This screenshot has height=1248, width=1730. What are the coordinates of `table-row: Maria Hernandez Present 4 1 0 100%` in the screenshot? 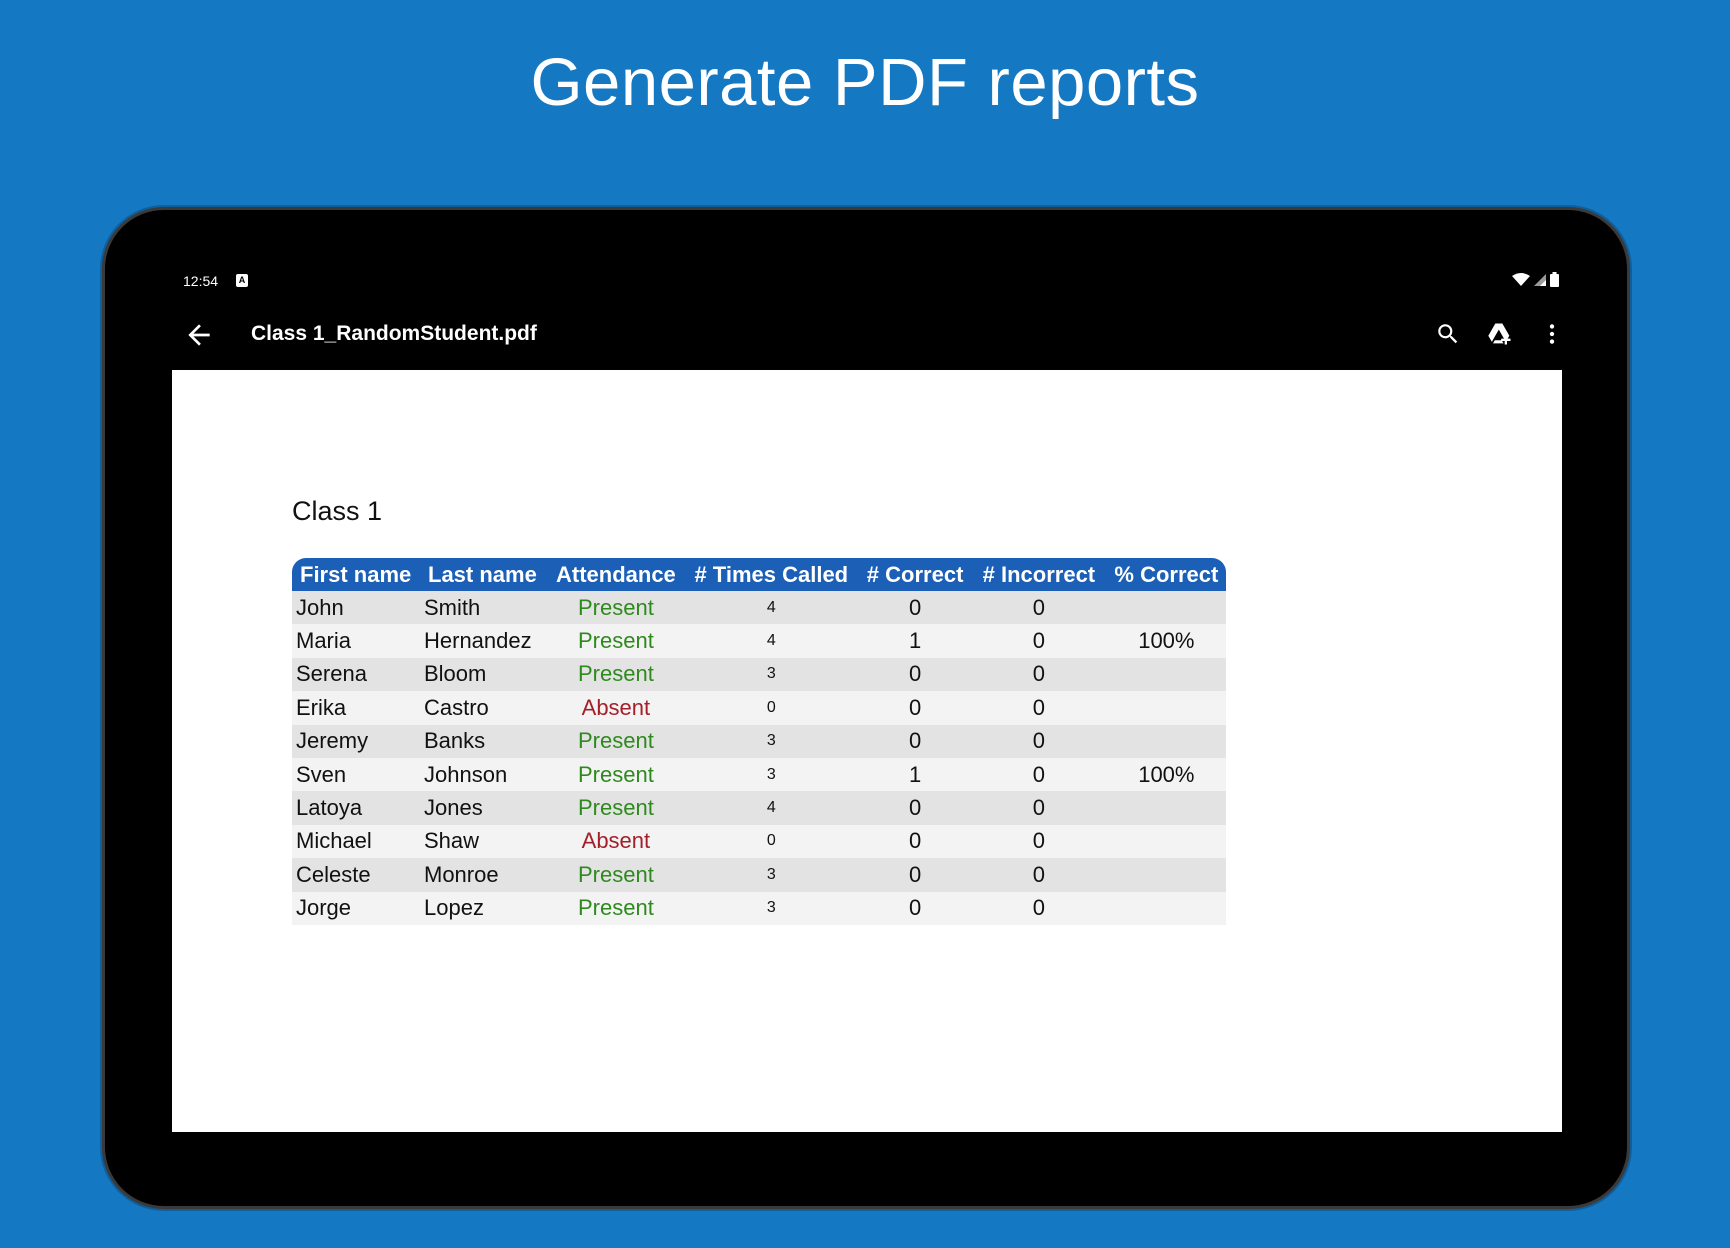 It's located at (759, 641).